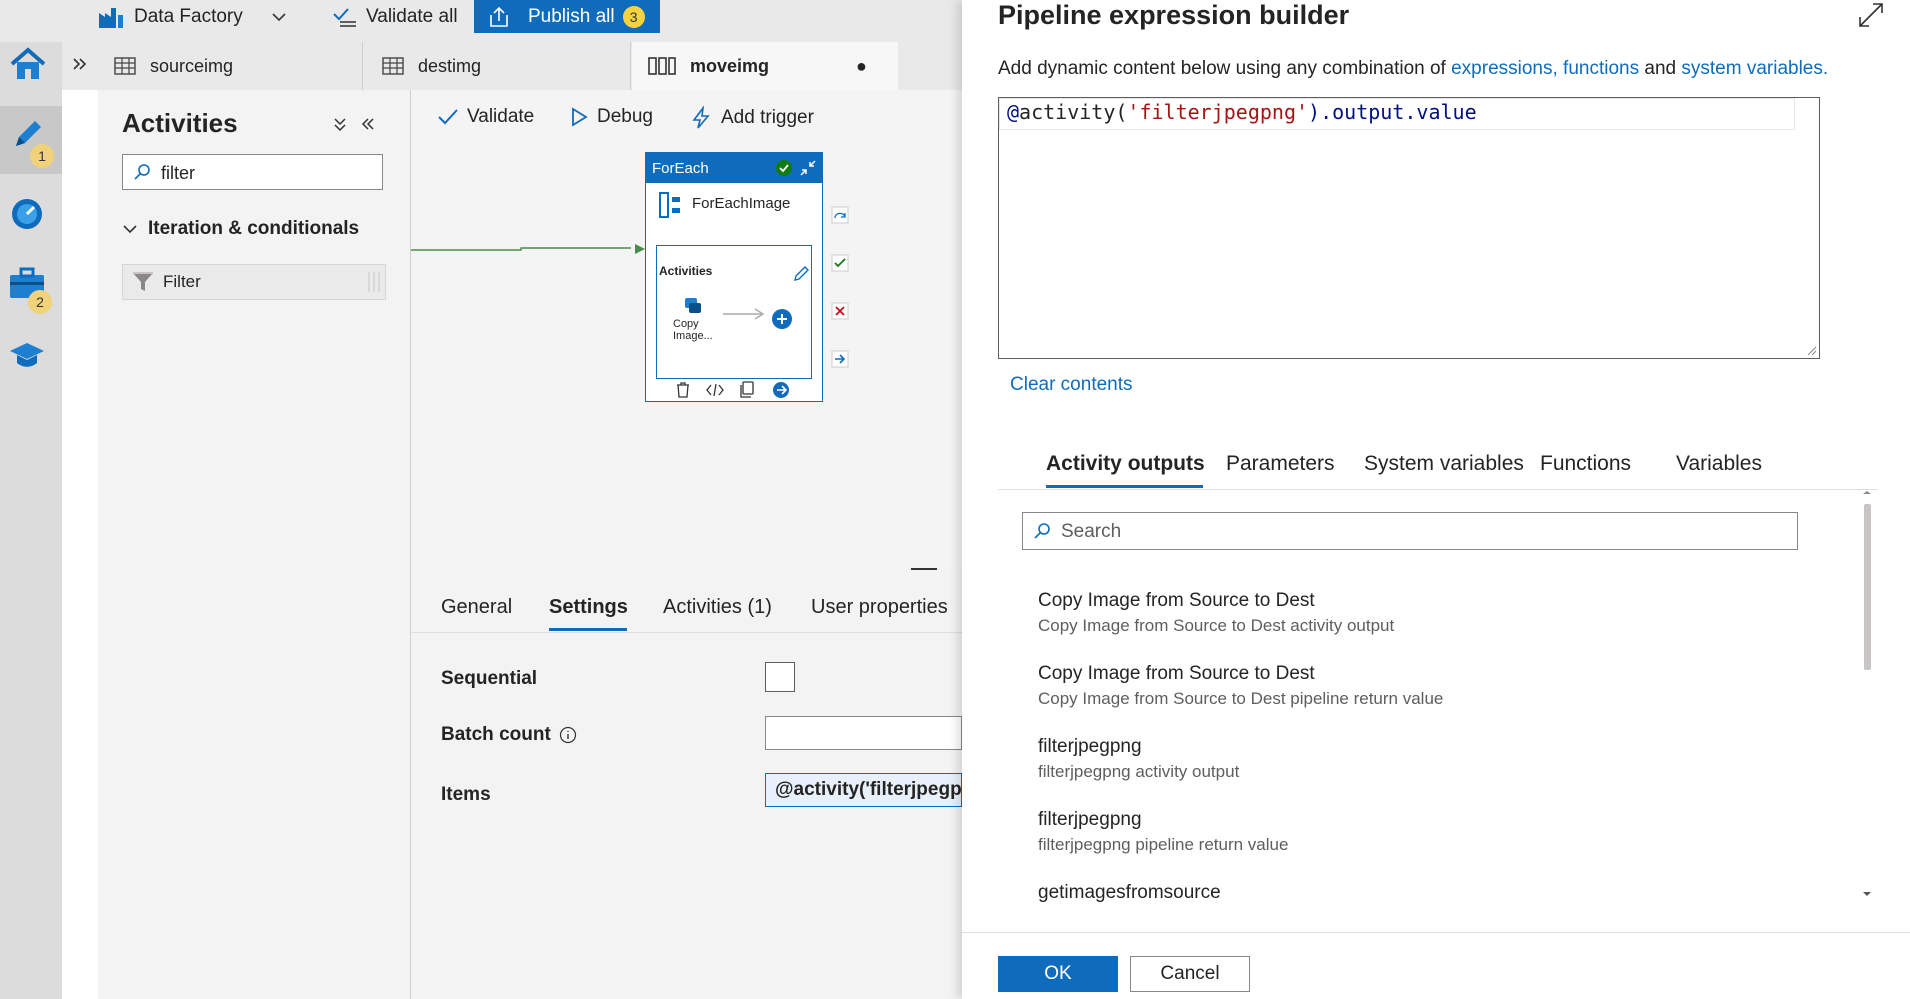 This screenshot has height=999, width=1910. What do you see at coordinates (1091, 531) in the screenshot?
I see `search-placeholder: Search` at bounding box center [1091, 531].